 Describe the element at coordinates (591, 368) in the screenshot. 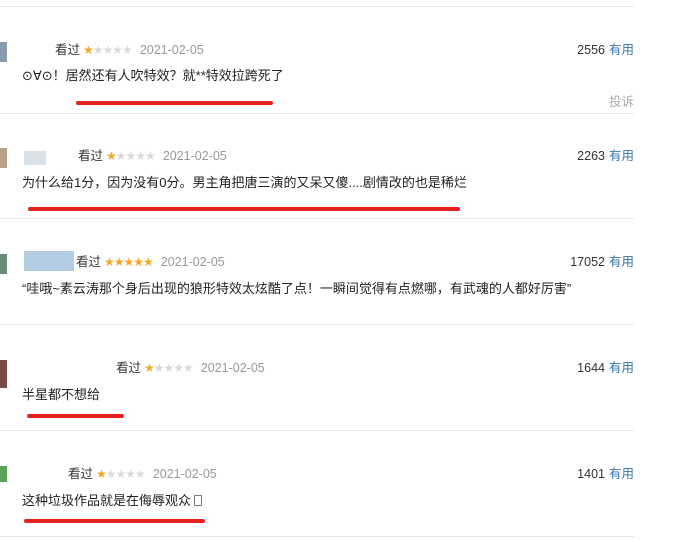

I see `vote-count: 1644` at that location.